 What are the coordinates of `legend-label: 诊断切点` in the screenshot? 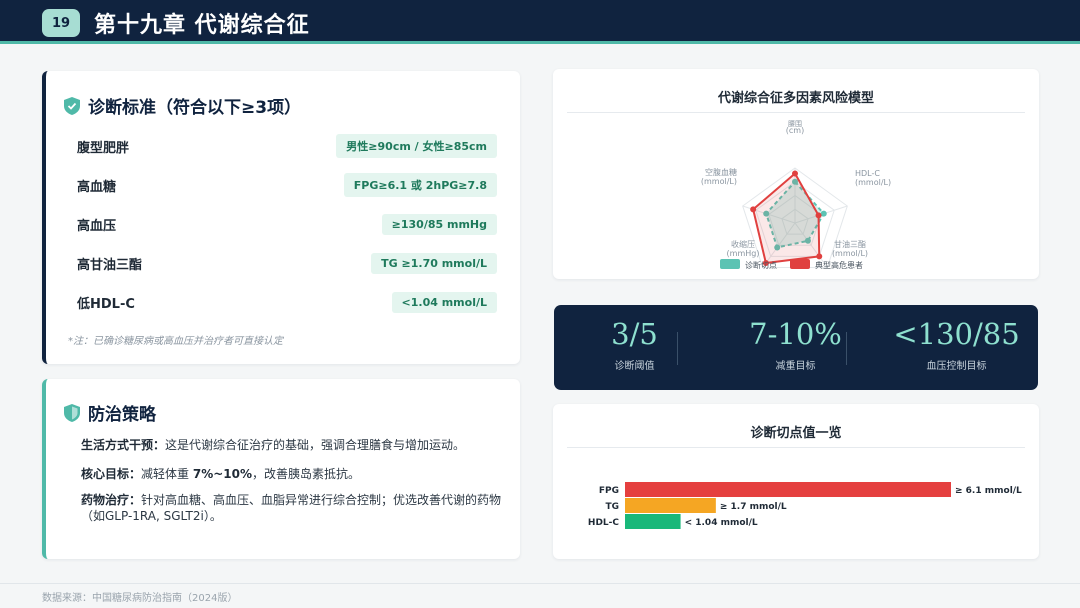 It's located at (761, 265).